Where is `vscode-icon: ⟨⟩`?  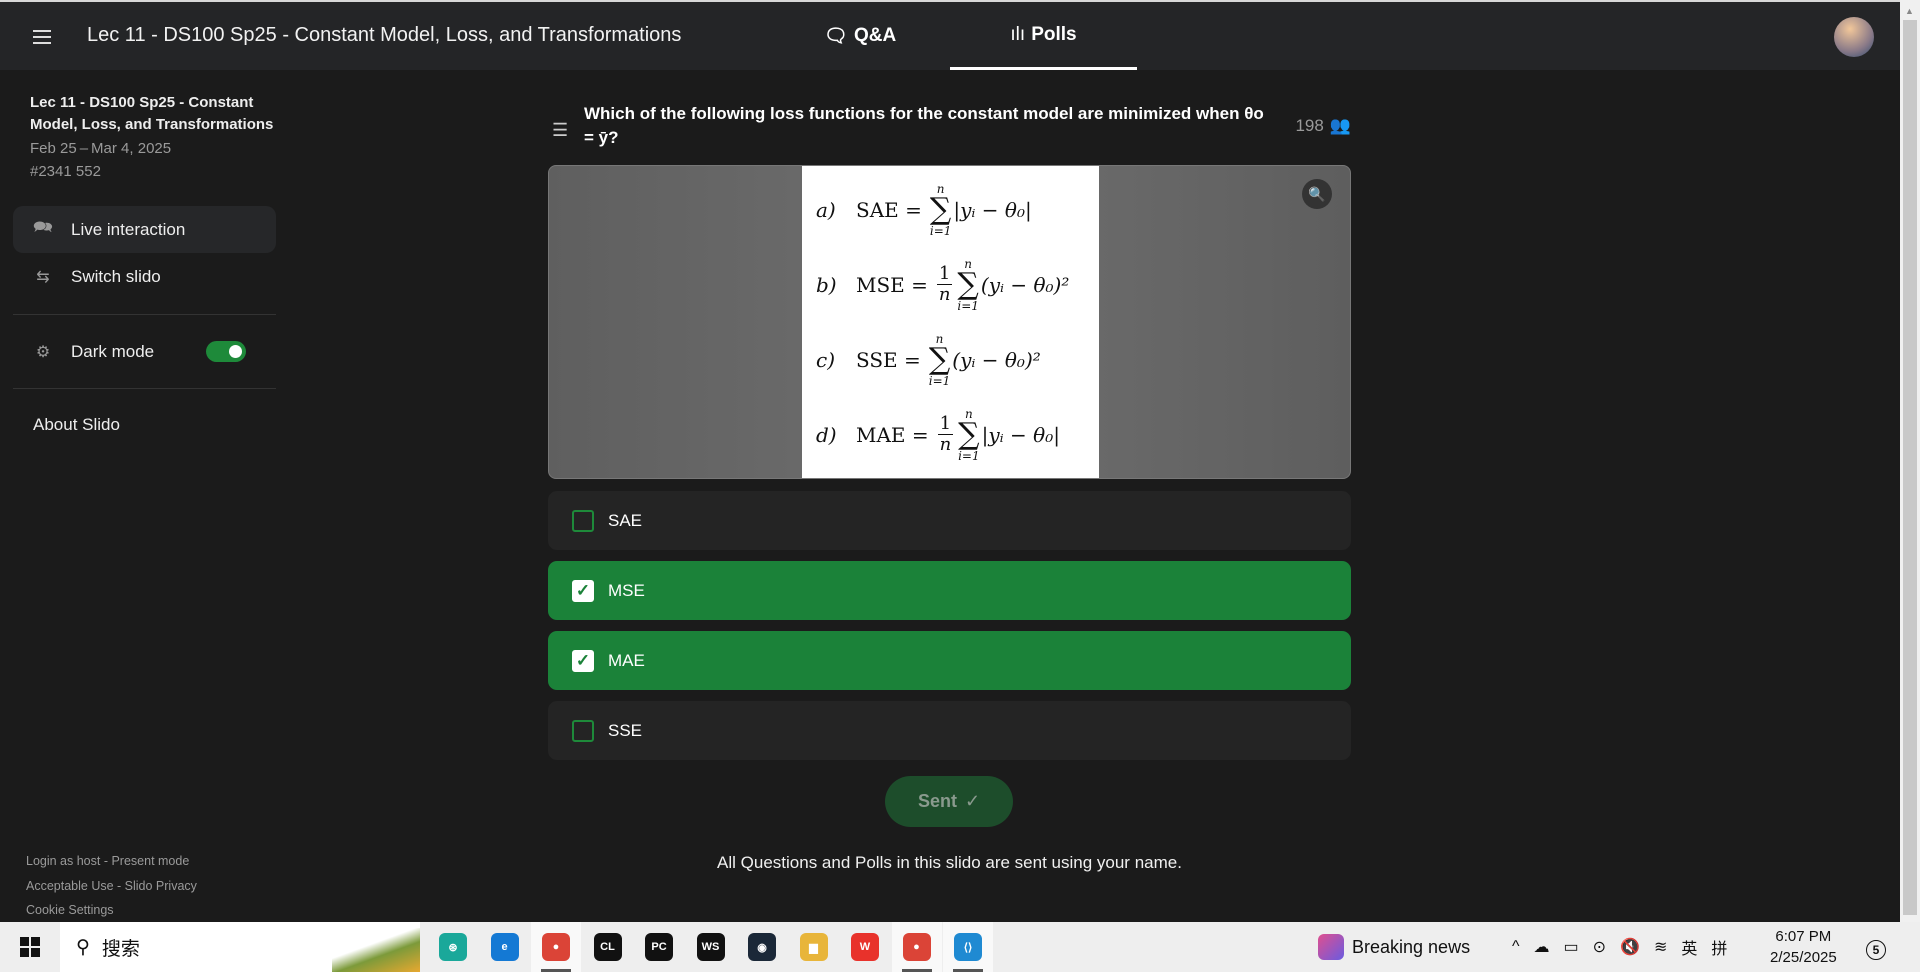
vscode-icon: ⟨⟩ is located at coordinates (968, 947).